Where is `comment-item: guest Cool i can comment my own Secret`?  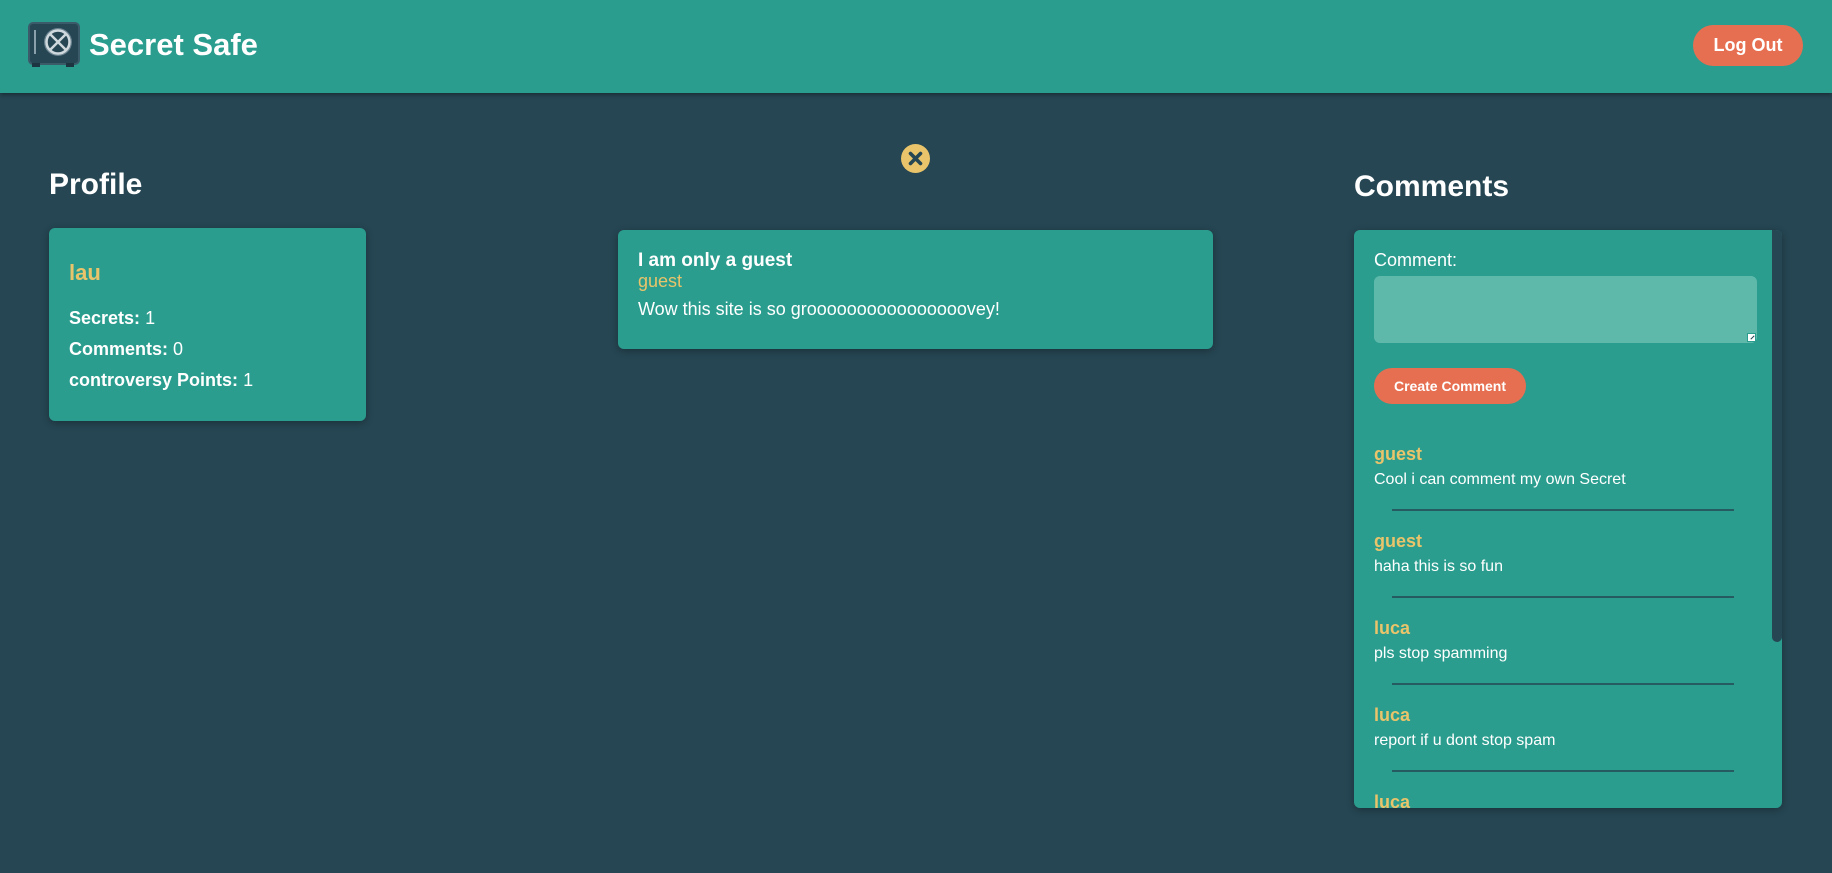 comment-item: guest Cool i can comment my own Secret is located at coordinates (1554, 466).